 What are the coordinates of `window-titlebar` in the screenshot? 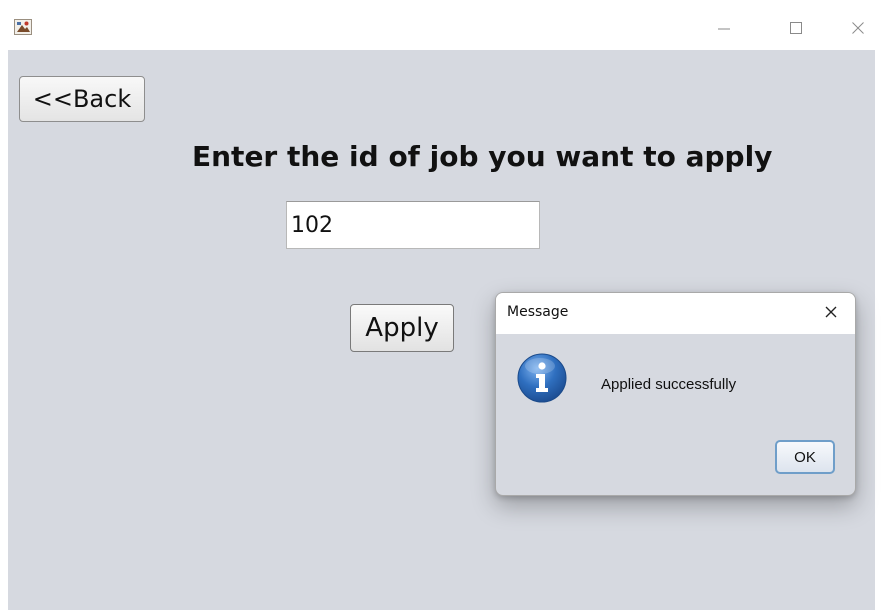 It's located at (441, 25).